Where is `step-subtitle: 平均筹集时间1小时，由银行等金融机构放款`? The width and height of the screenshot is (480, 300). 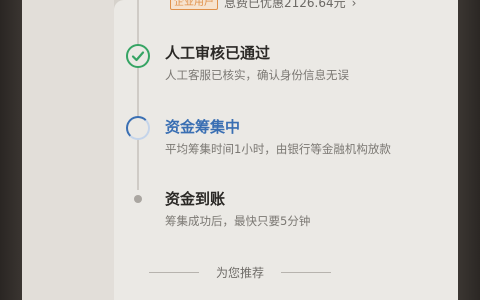
step-subtitle: 平均筹集时间1小时，由银行等金融机构放款 is located at coordinates (278, 149).